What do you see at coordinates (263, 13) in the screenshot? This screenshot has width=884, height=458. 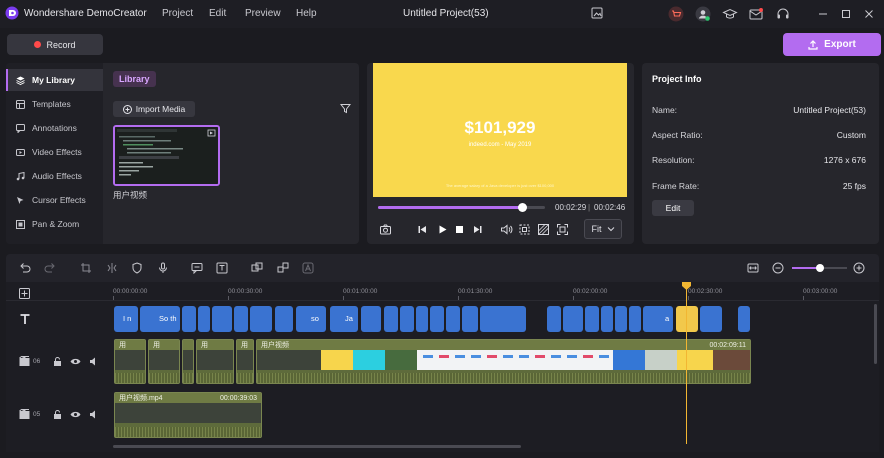 I see `menu-preview: Preview` at bounding box center [263, 13].